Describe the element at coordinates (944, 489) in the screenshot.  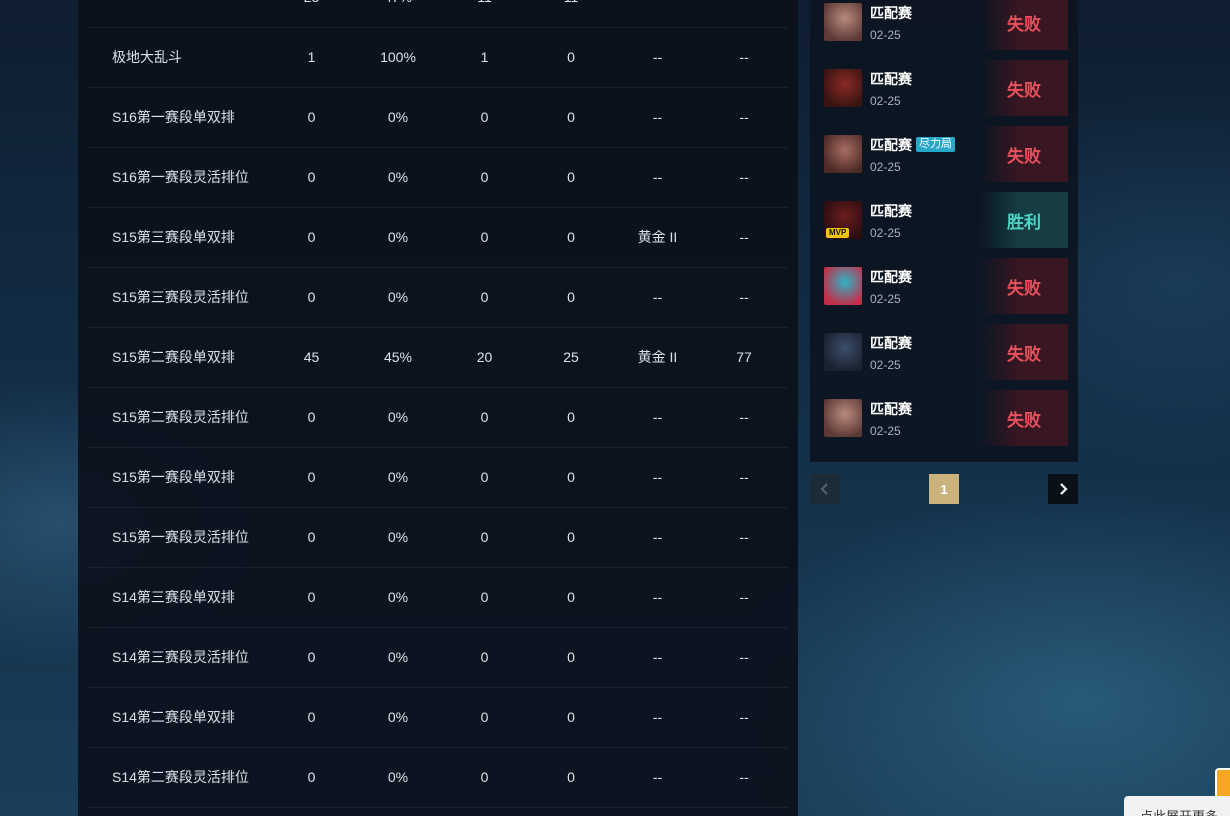
I see `page-number-button: 1` at that location.